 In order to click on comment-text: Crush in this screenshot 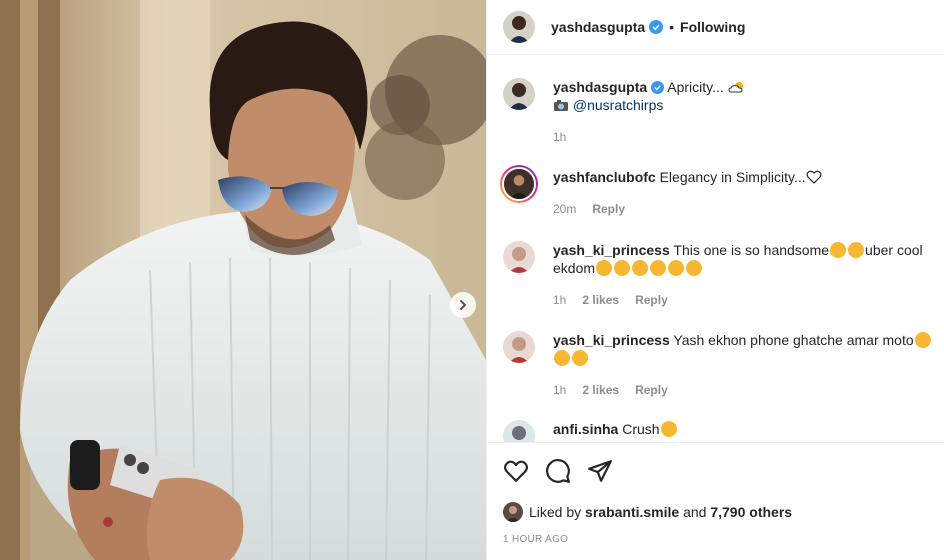, I will do `click(641, 429)`.